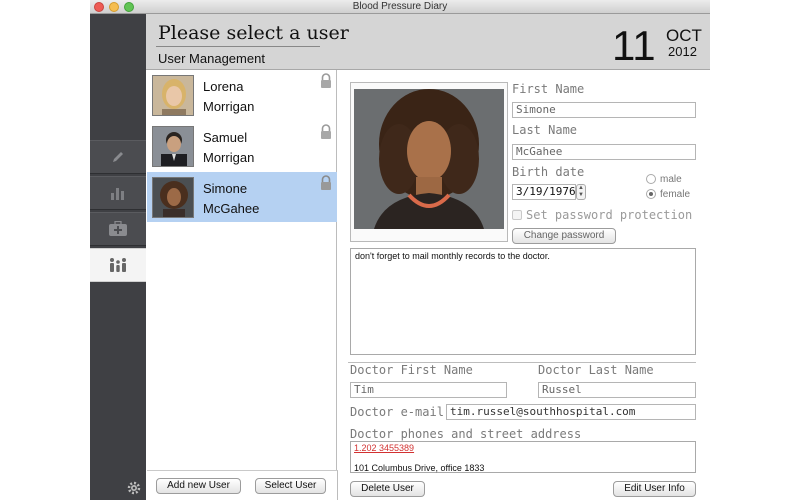 This screenshot has width=800, height=500. Describe the element at coordinates (134, 488) in the screenshot. I see `gear-icon` at that location.